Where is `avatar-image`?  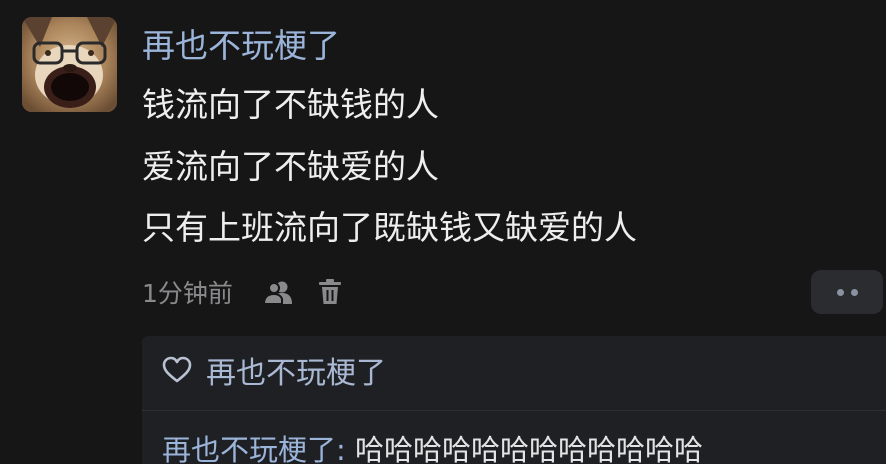
avatar-image is located at coordinates (69, 64).